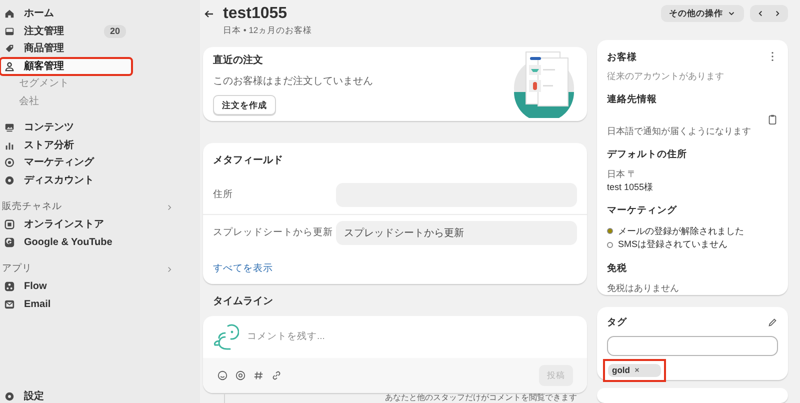  What do you see at coordinates (32, 207) in the screenshot?
I see `section-heading: 販売チャネル` at bounding box center [32, 207].